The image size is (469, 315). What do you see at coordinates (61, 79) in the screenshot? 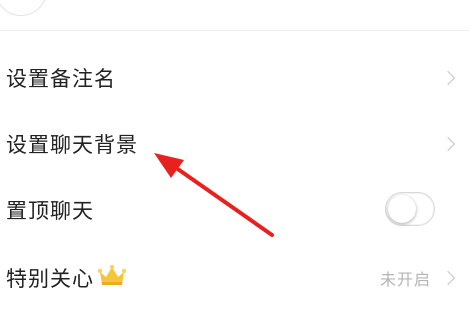
I see `set-remark-name-label: 设置备注名` at bounding box center [61, 79].